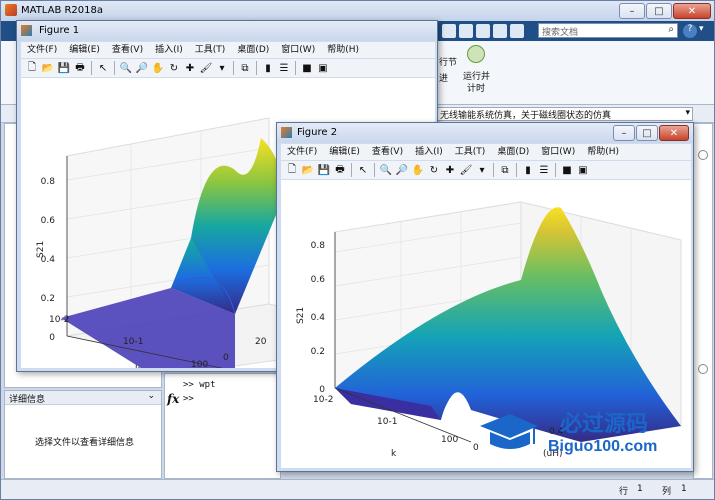 The height and width of the screenshot is (500, 715). Describe the element at coordinates (444, 79) in the screenshot. I see `toolstrip-fragment: 进` at that location.